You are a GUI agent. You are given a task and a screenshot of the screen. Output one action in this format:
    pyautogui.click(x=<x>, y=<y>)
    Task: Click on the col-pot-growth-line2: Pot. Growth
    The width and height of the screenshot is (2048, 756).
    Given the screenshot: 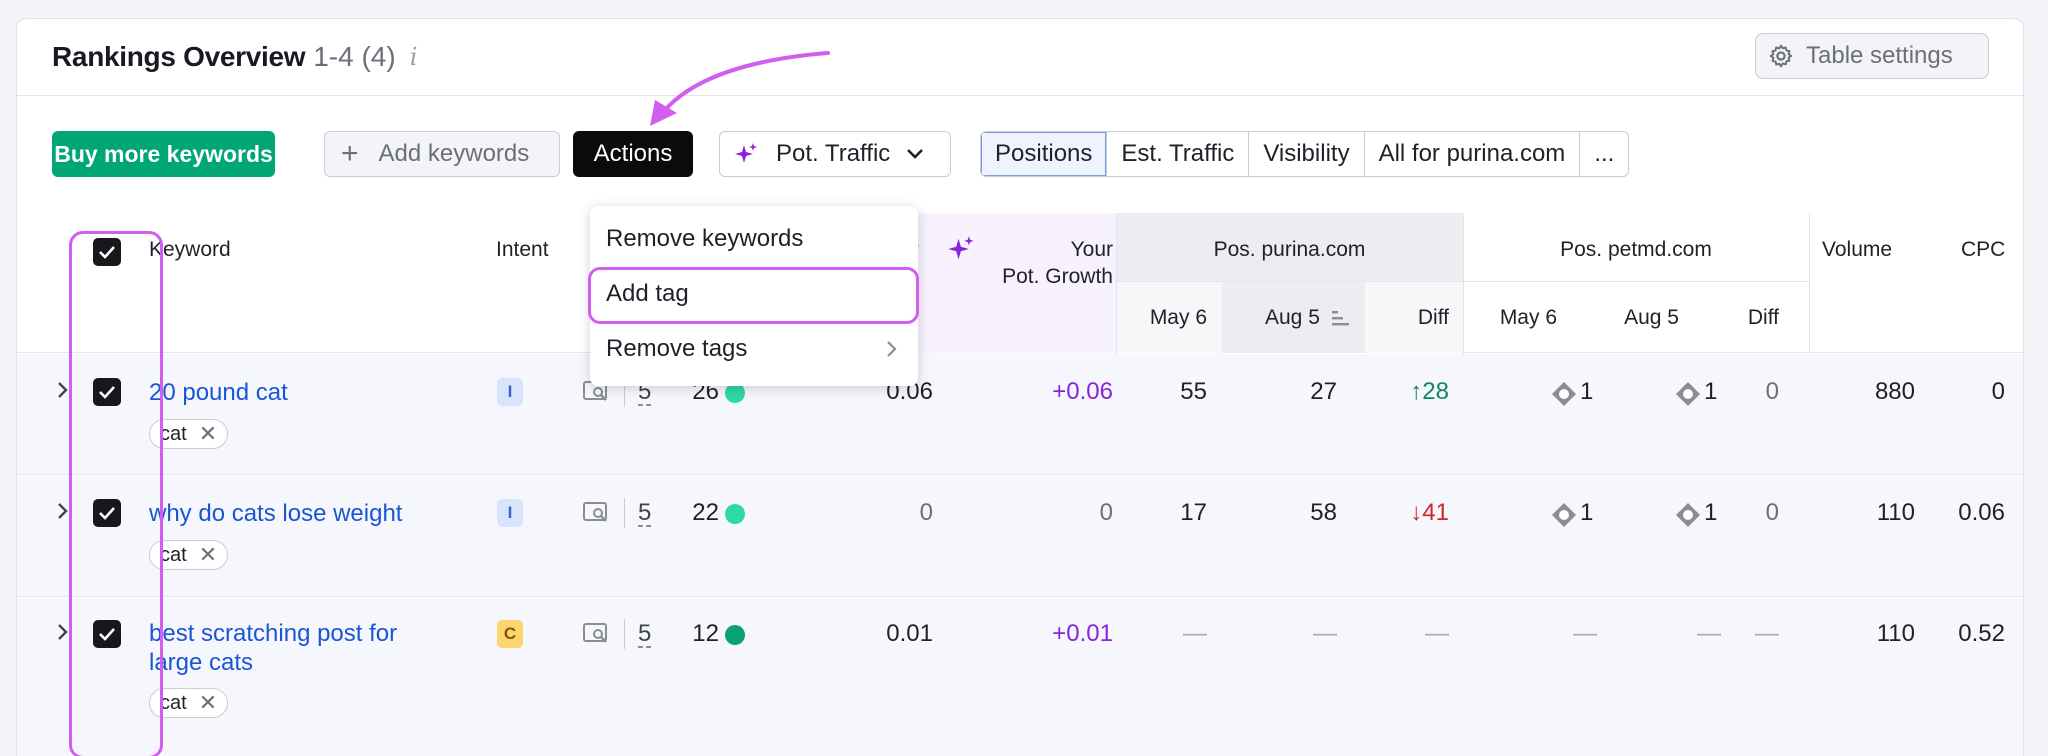 What is the action you would take?
    pyautogui.click(x=1057, y=276)
    